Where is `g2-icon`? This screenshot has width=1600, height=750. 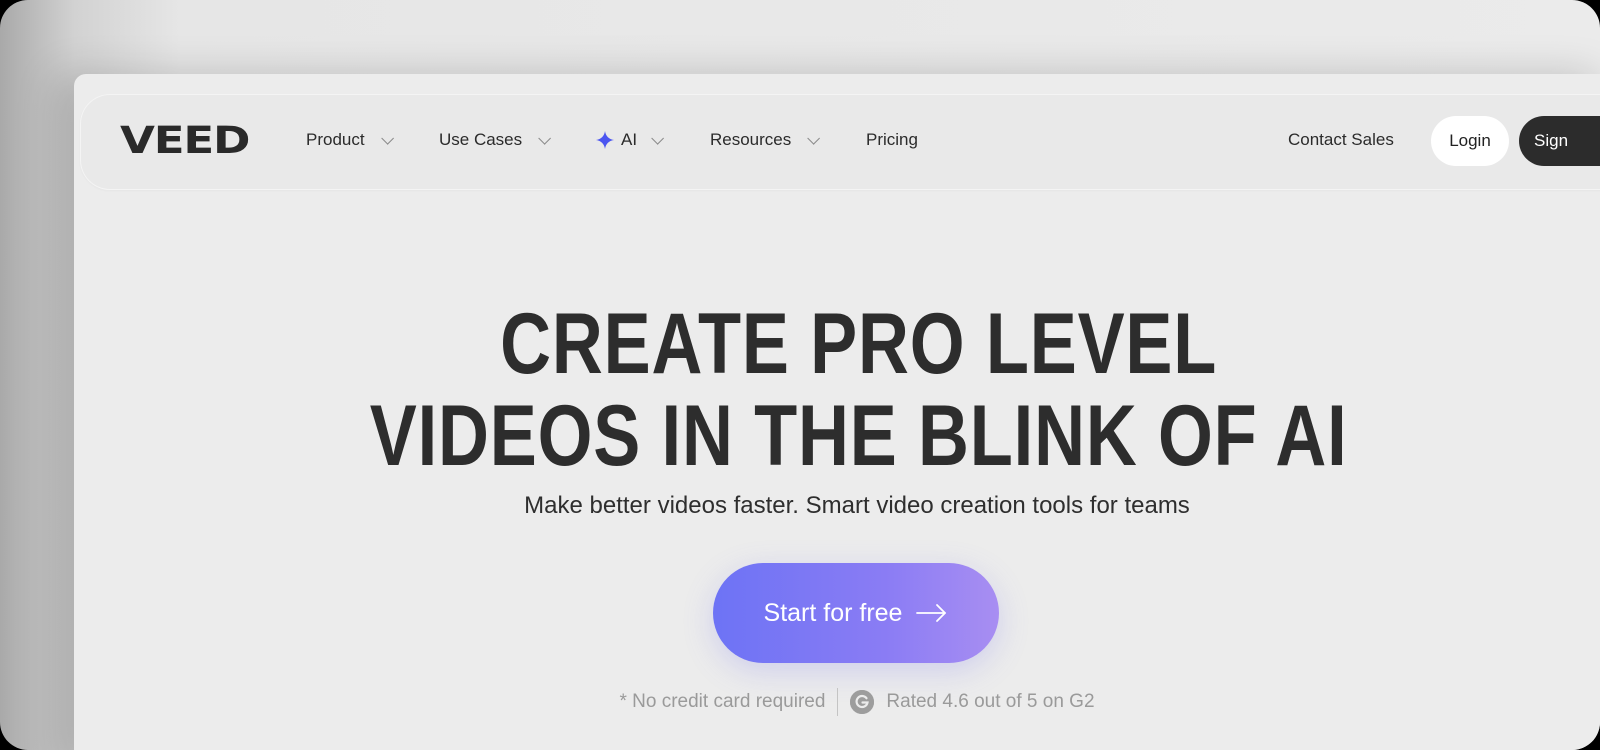
g2-icon is located at coordinates (862, 702).